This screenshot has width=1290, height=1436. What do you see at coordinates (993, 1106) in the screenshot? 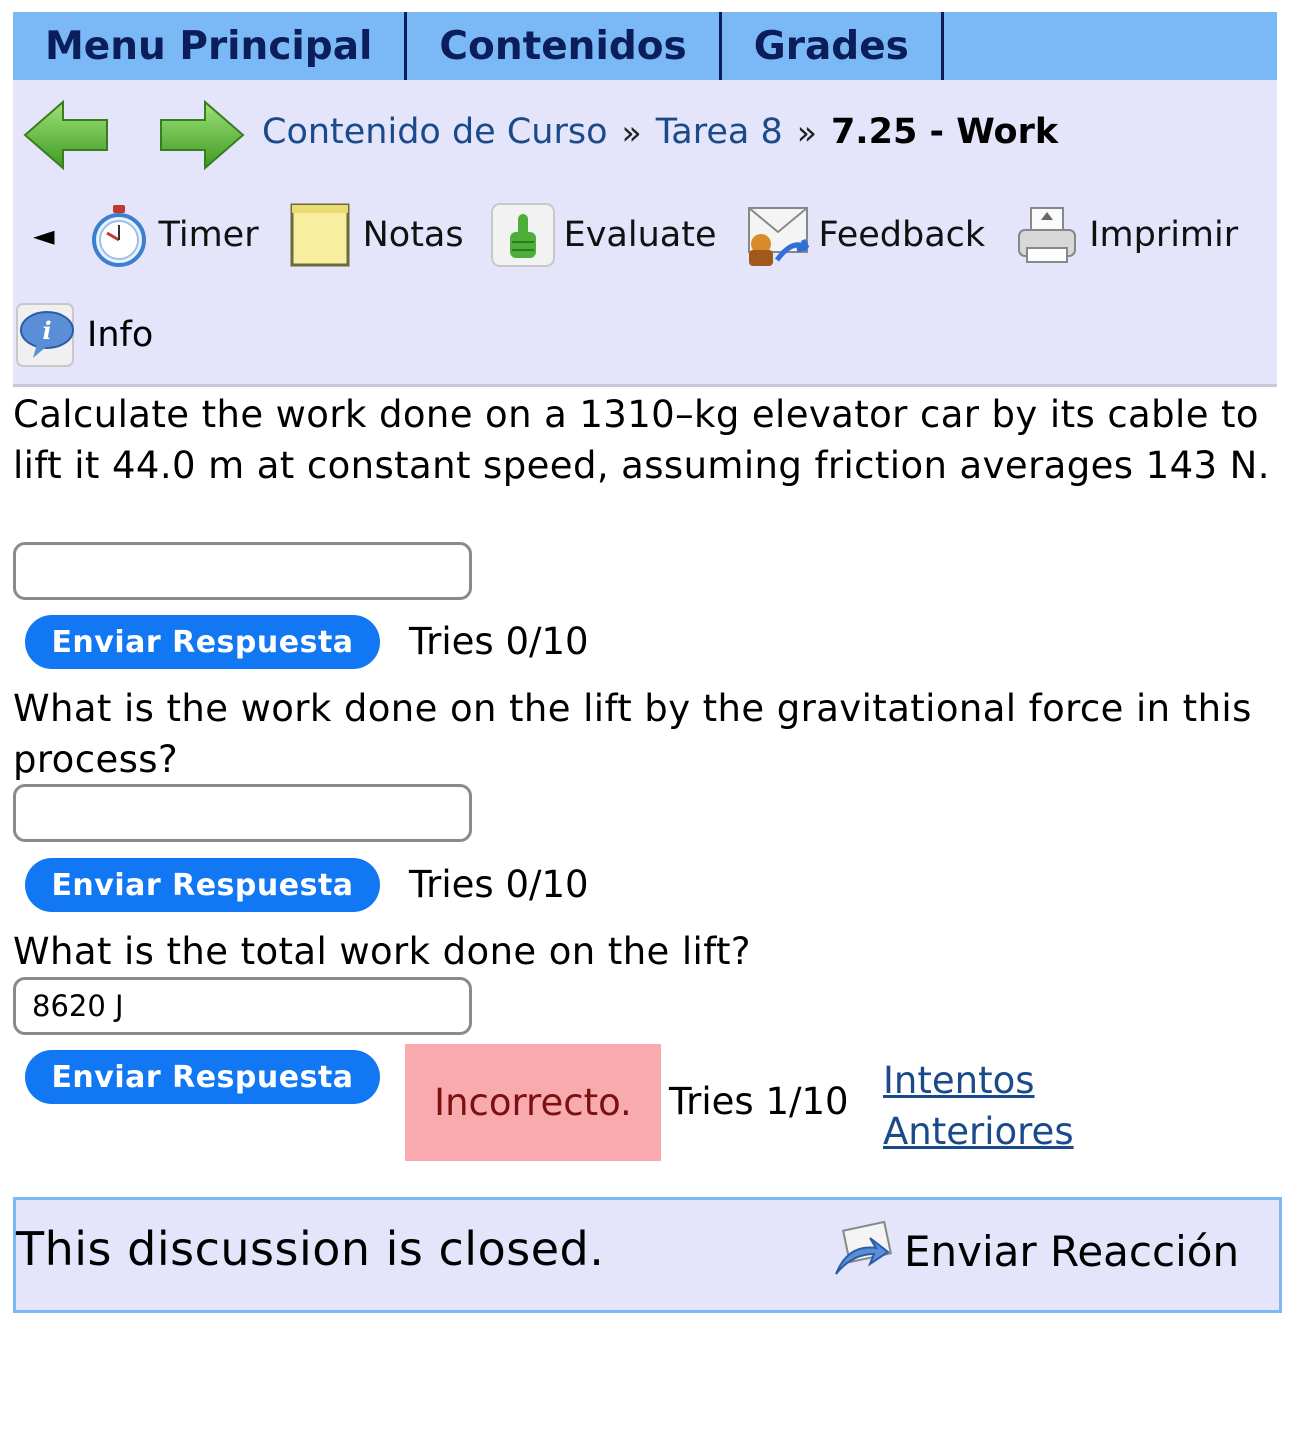
I see `previous-attempts-link: Intentos Anteriores` at bounding box center [993, 1106].